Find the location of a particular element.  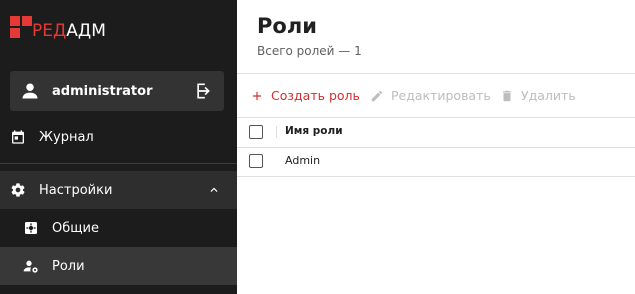

logout-icon is located at coordinates (204, 91).